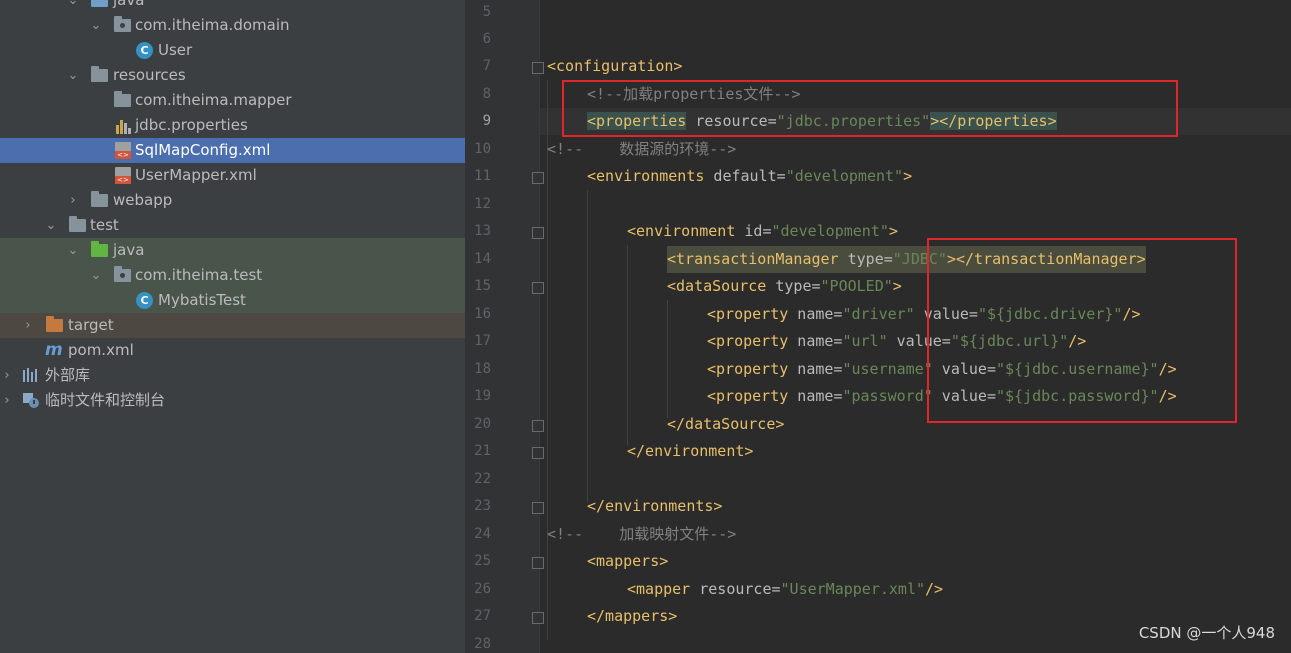 Image resolution: width=1291 pixels, height=653 pixels. Describe the element at coordinates (628, 561) in the screenshot. I see `code-line-25: <mappers>` at that location.